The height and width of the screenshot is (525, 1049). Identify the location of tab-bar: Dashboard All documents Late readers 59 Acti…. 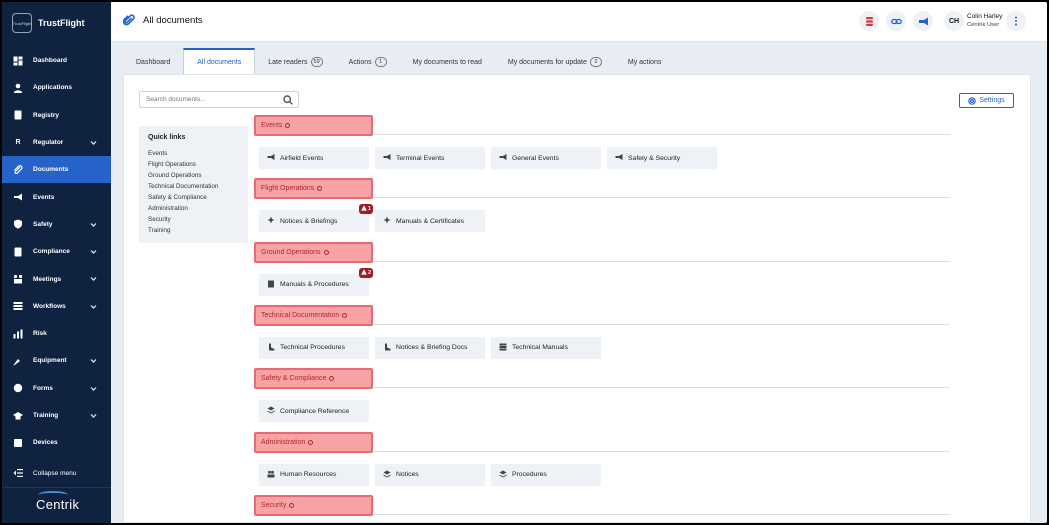
(398, 61).